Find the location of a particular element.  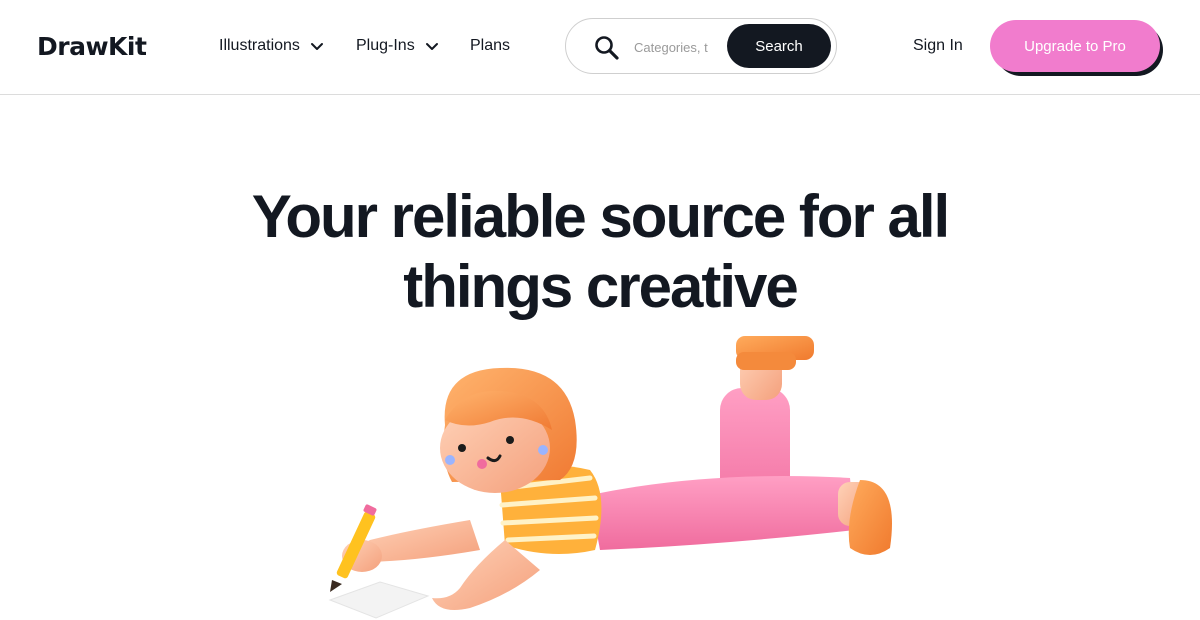

nav-plug-ins-label: Plug-Ins is located at coordinates (385, 45).